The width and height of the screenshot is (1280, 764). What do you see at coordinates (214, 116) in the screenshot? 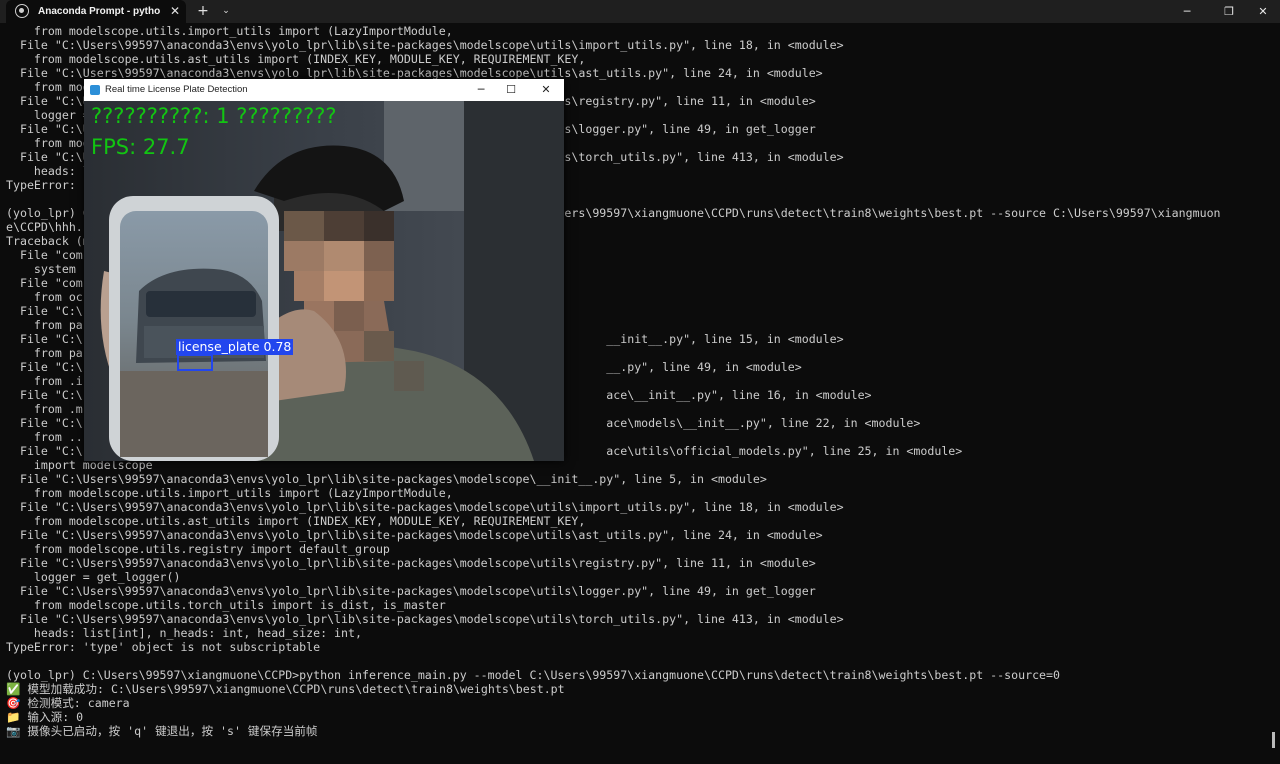
I see `overlay-status-text: ??????????: 1 ?????????` at bounding box center [214, 116].